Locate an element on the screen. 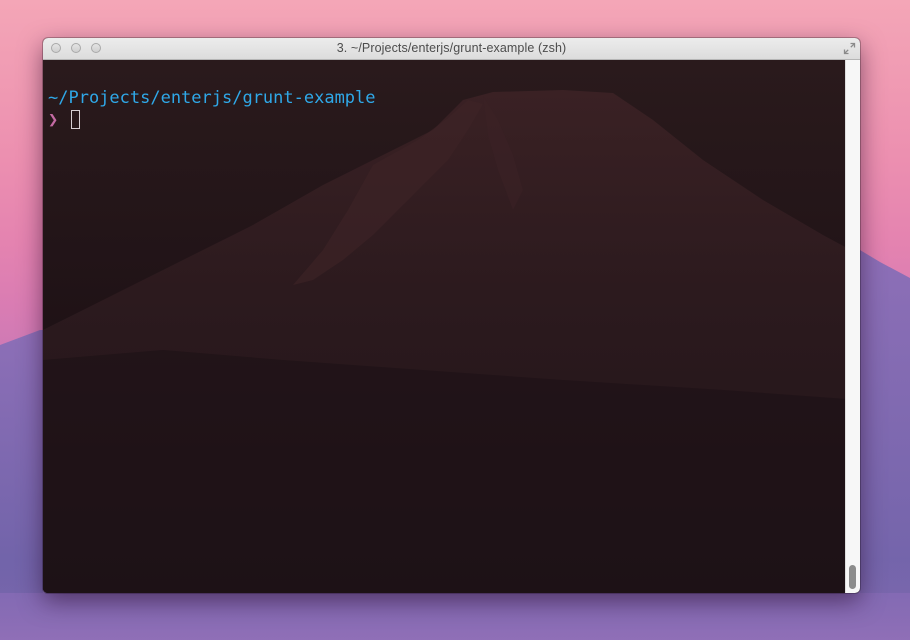  scrollbar-thumb is located at coordinates (852, 577).